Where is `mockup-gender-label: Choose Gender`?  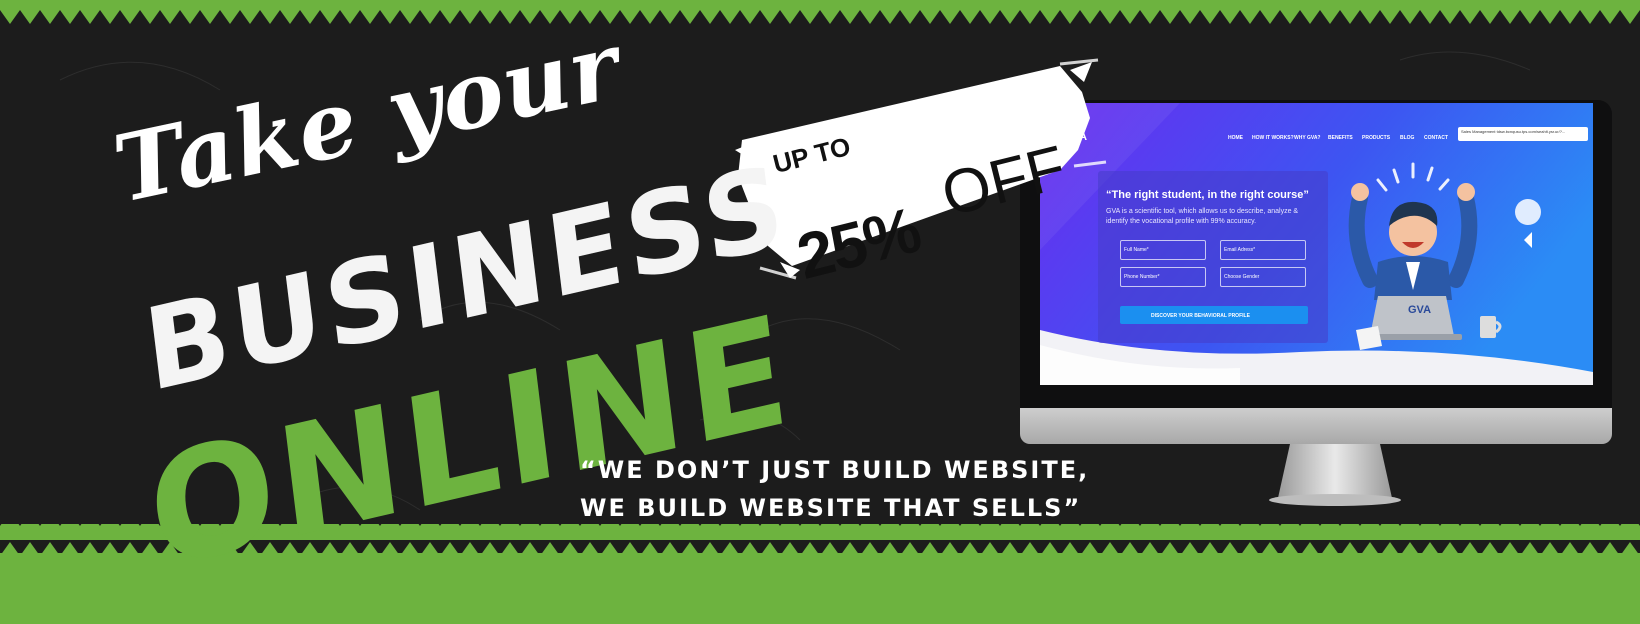 mockup-gender-label: Choose Gender is located at coordinates (1242, 277).